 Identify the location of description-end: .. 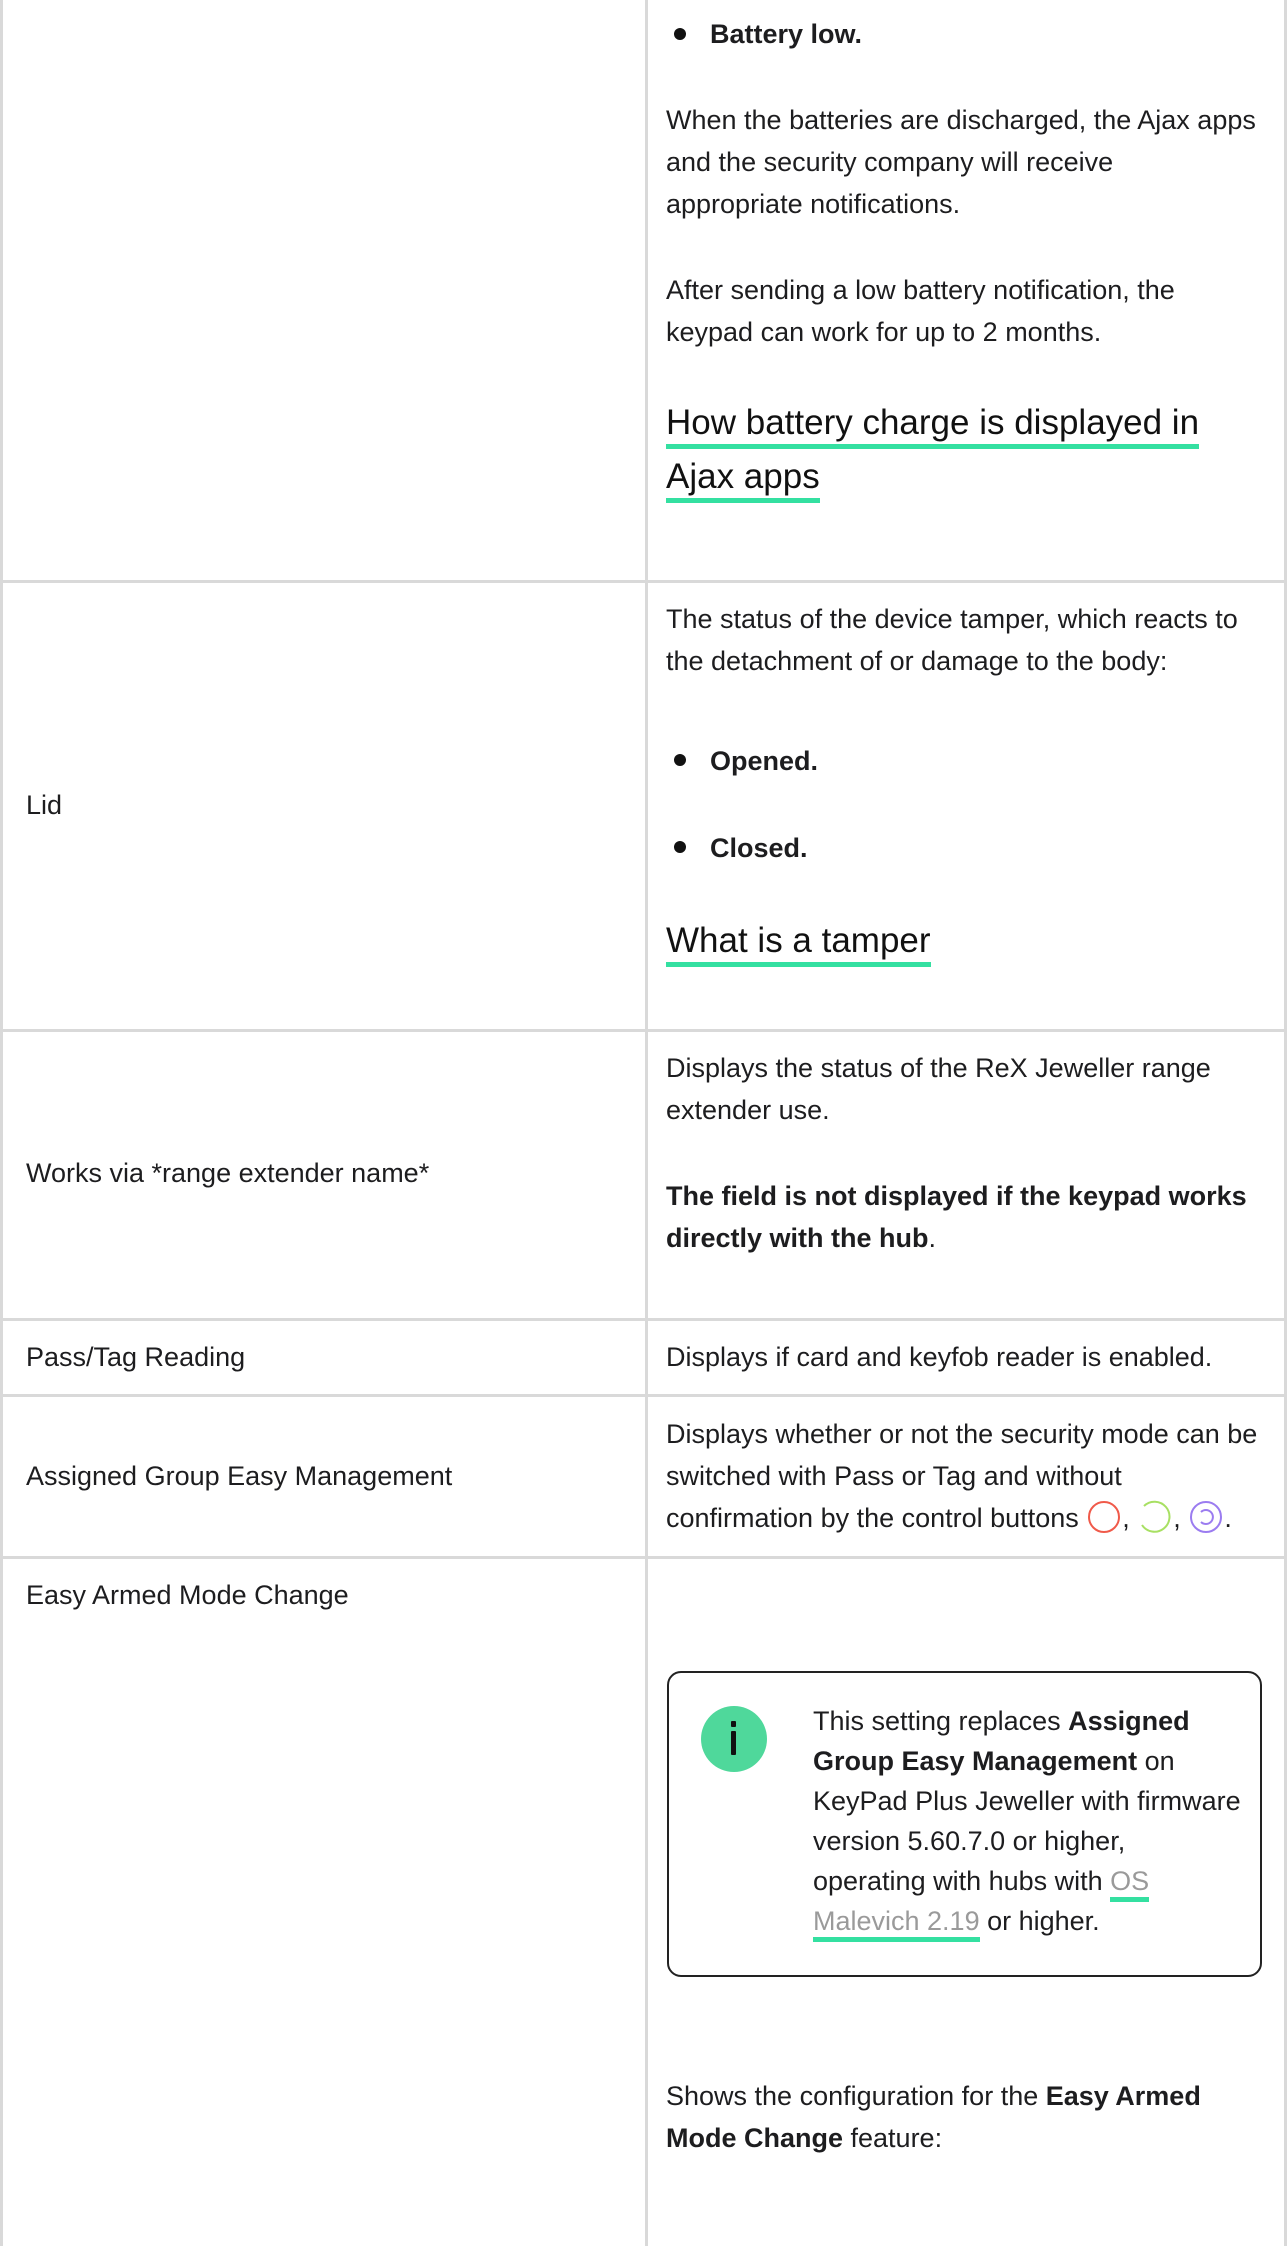
(1228, 1518).